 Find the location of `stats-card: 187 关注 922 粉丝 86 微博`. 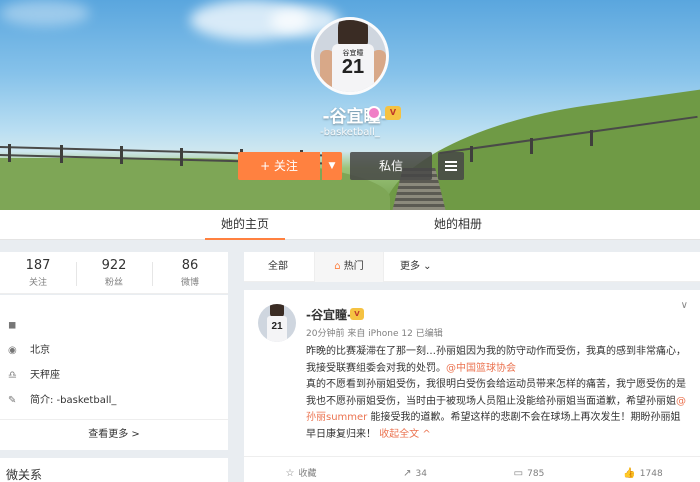

stats-card: 187 关注 922 粉丝 86 微博 is located at coordinates (114, 273).